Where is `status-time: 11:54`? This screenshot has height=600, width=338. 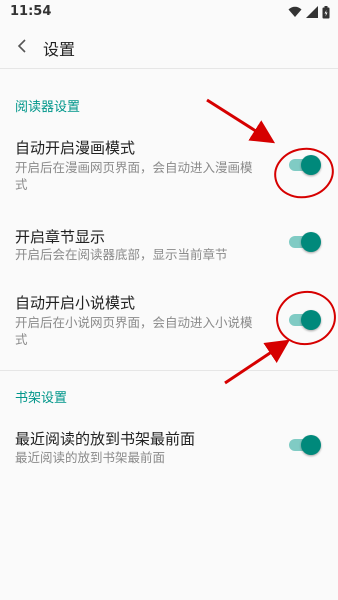
status-time: 11:54 is located at coordinates (31, 11).